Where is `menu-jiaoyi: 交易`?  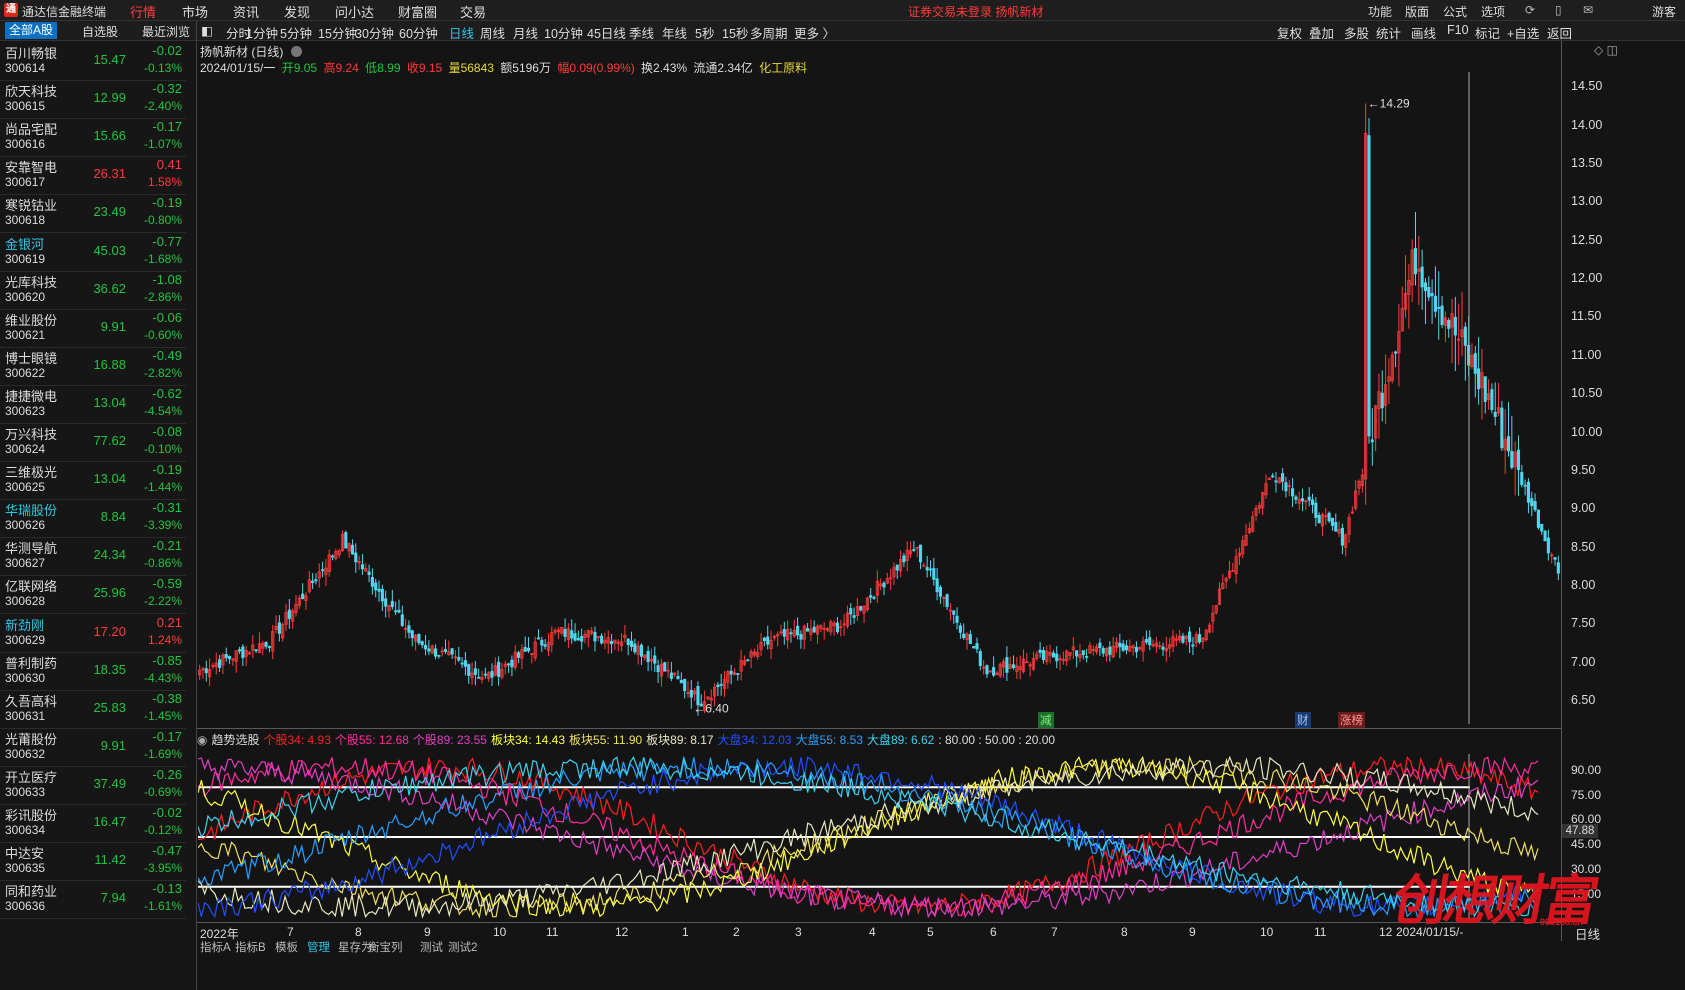 menu-jiaoyi: 交易 is located at coordinates (473, 11).